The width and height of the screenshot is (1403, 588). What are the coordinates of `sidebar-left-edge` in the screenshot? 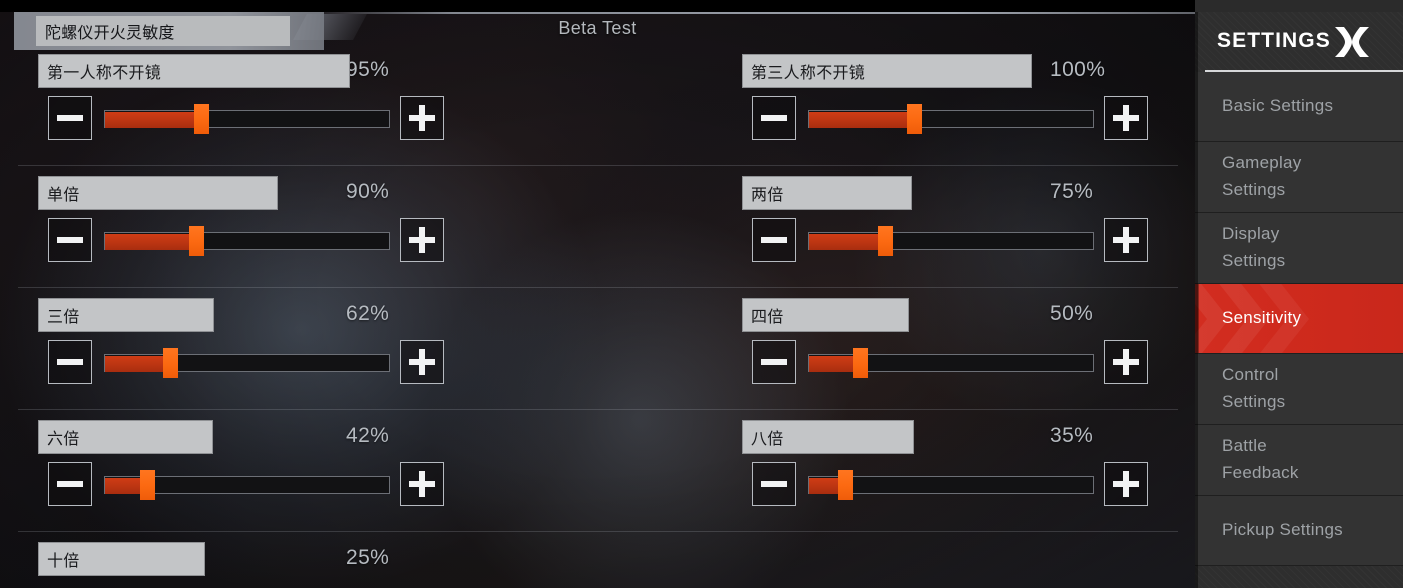 It's located at (1196, 300).